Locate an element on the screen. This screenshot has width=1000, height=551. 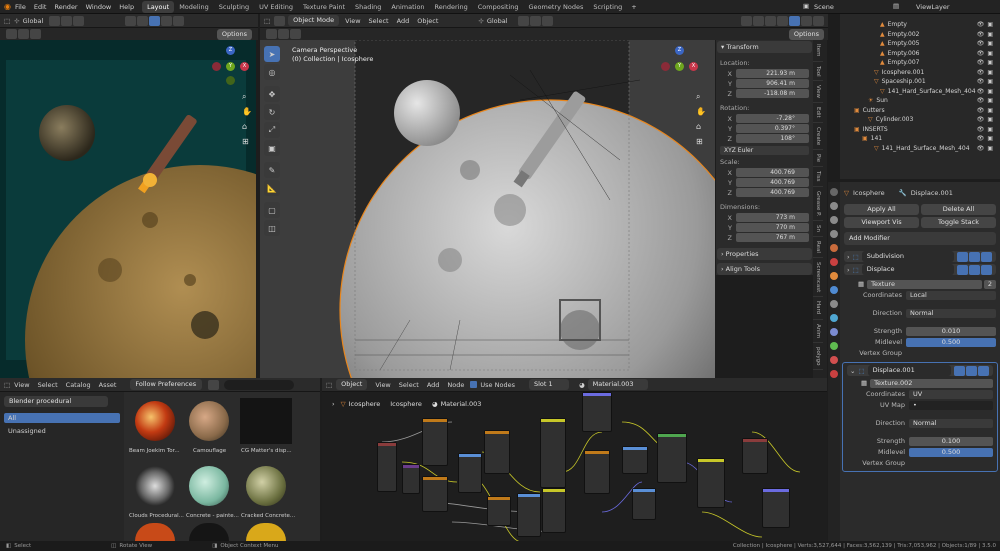
outliner-row: ▲ Empty.005 👁▣ is located at coordinates (920, 44).